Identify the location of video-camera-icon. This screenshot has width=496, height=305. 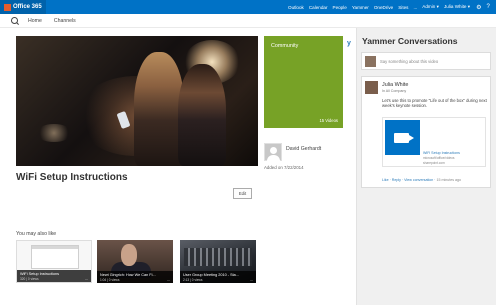
(401, 138).